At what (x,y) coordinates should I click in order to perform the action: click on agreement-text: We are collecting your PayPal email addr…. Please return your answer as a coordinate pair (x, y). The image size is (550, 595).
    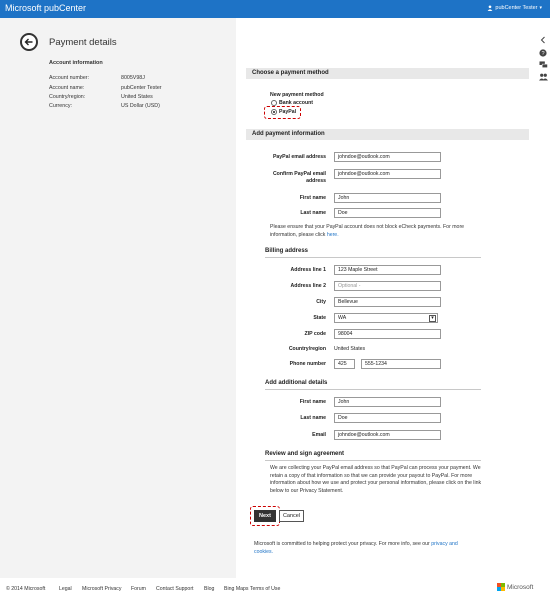
    Looking at the image, I should click on (381, 480).